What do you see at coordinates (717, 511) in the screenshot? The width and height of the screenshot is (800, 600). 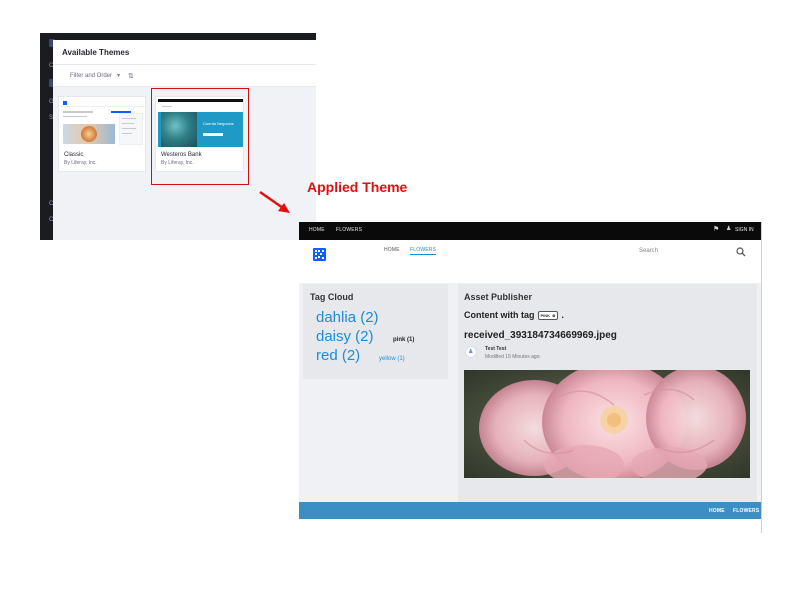 I see `footer-home-link: HOME` at bounding box center [717, 511].